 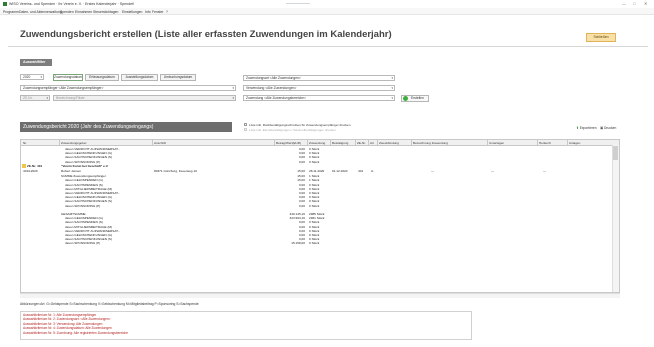 What do you see at coordinates (317, 143) in the screenshot?
I see `col-zuwendung: Zuwendung` at bounding box center [317, 143].